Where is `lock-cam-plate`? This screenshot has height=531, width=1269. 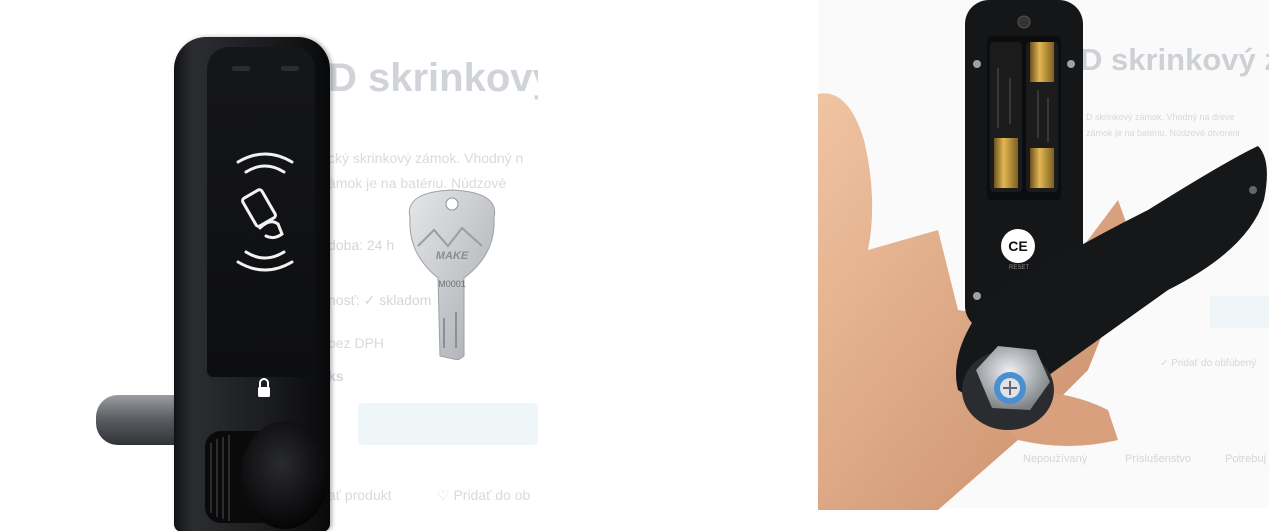
lock-cam-plate is located at coordinates (1111, 288).